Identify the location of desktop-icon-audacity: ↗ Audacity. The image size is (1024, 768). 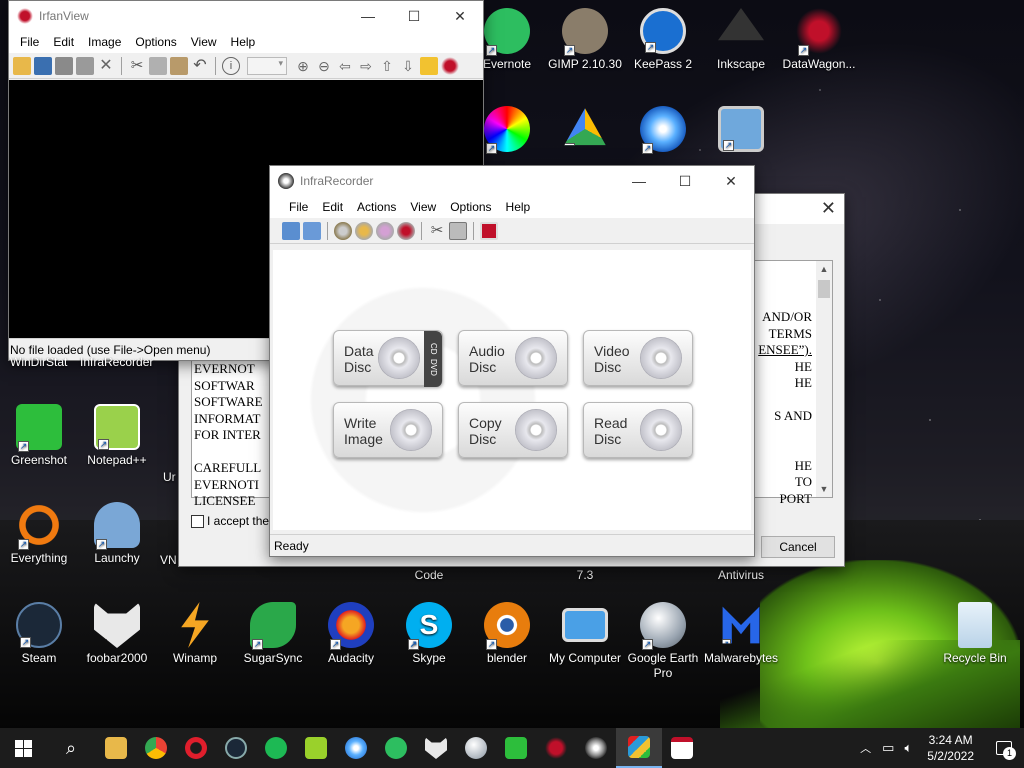
(351, 634).